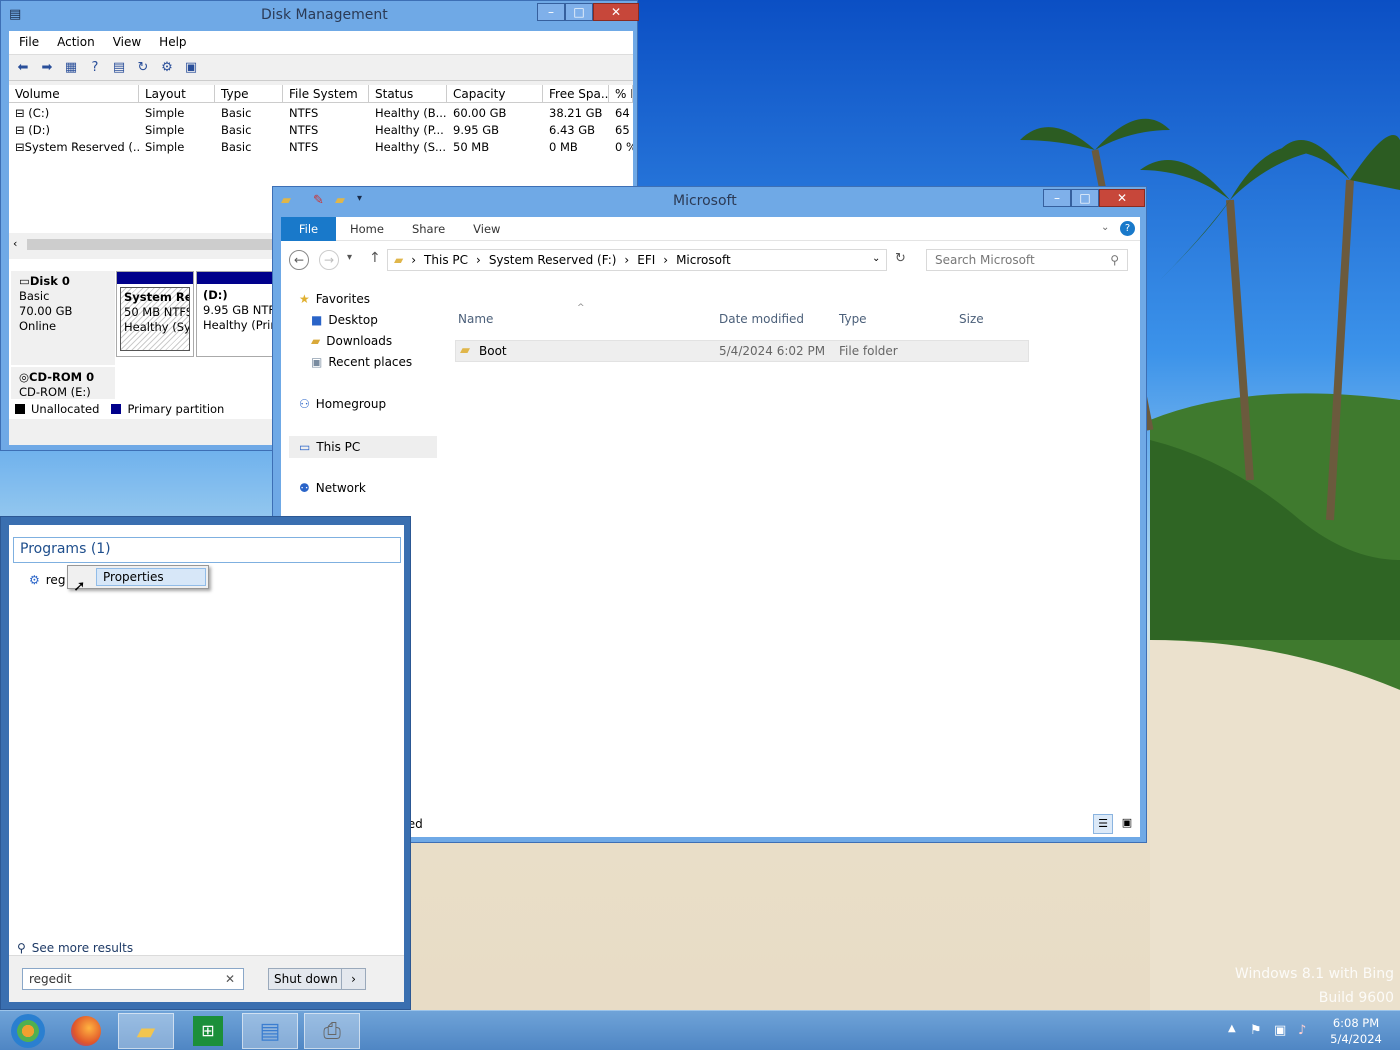 The image size is (1400, 1050). What do you see at coordinates (177, 94) in the screenshot?
I see `col-layout: Layout` at bounding box center [177, 94].